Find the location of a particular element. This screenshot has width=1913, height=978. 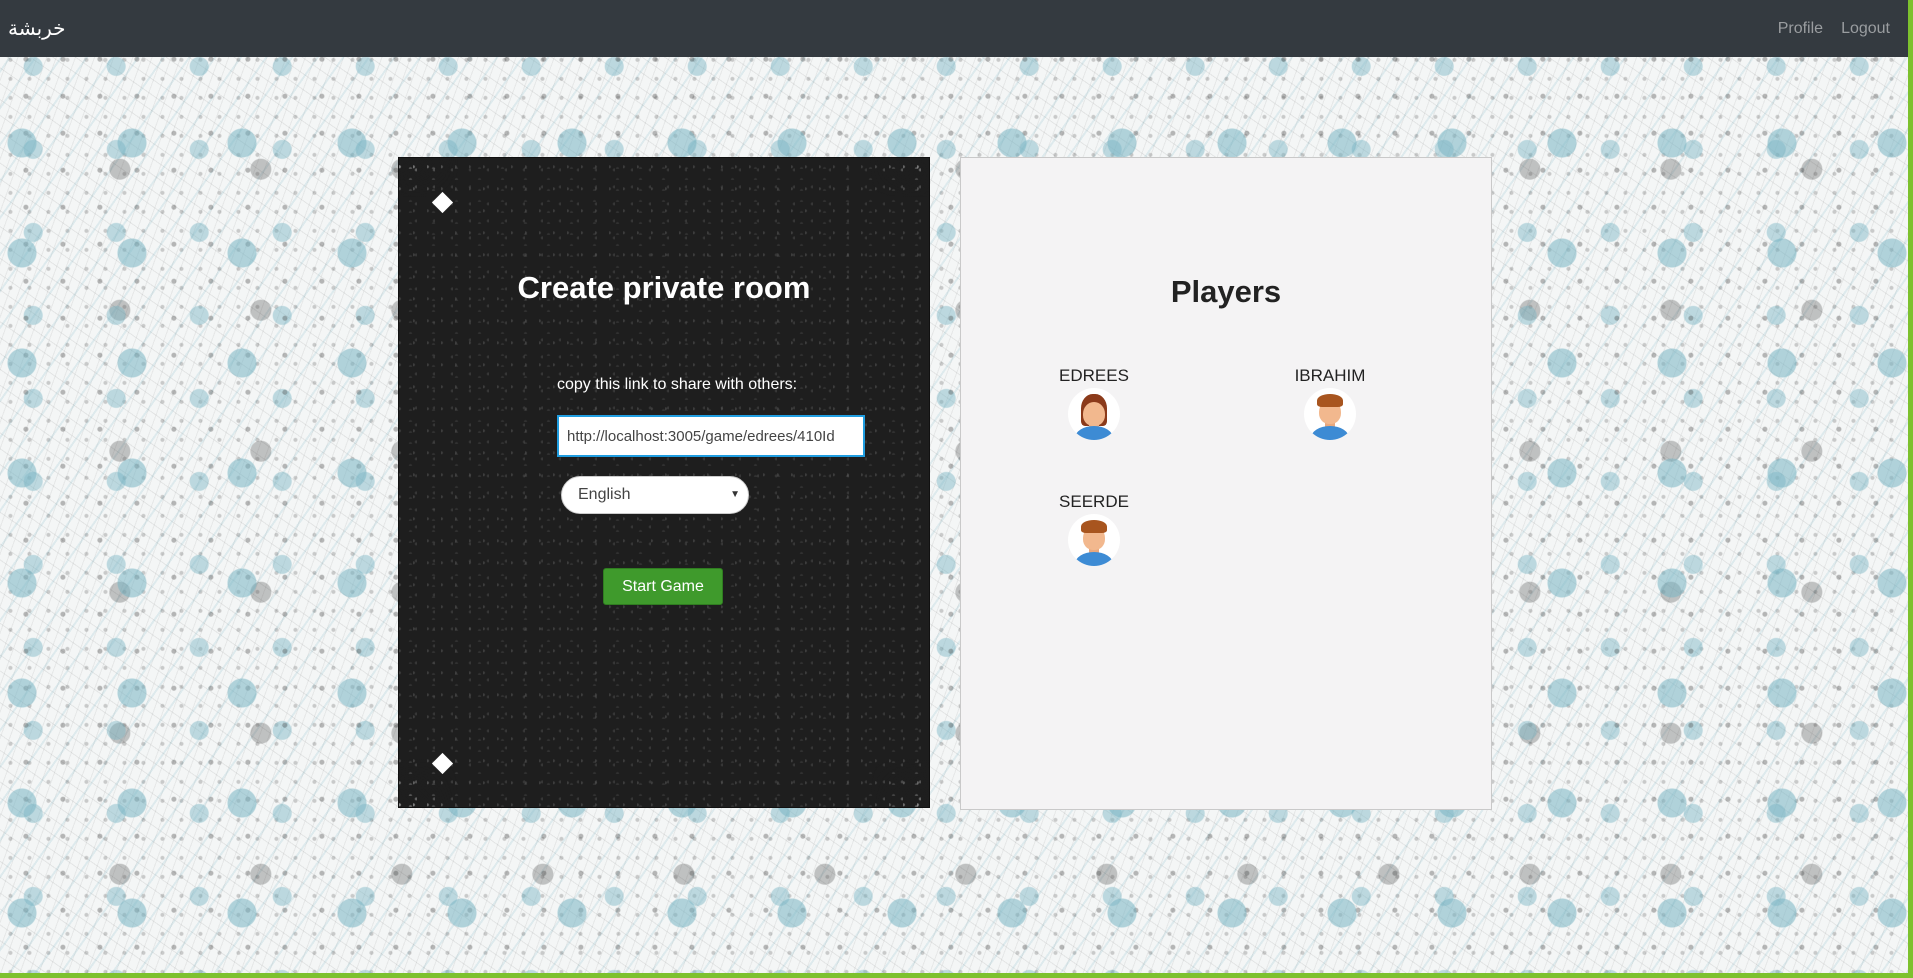

brand-logo: خربشة is located at coordinates (37, 28).